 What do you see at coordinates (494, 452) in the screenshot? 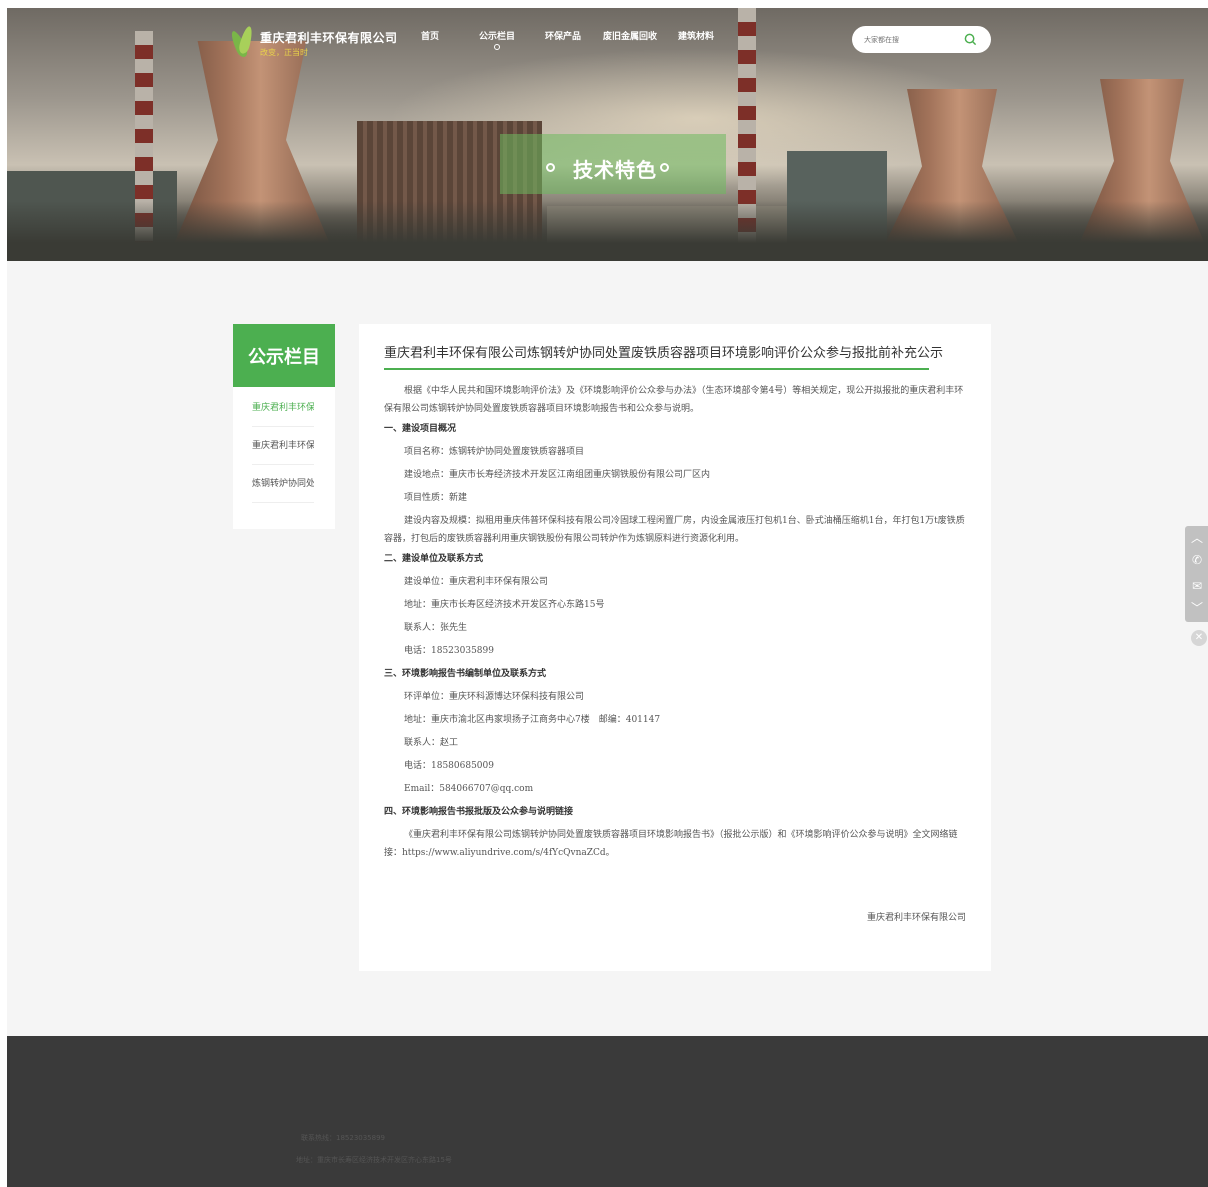
I see `project-name: 项目名称：炼钢转炉协同处置废铁质容器项目` at bounding box center [494, 452].